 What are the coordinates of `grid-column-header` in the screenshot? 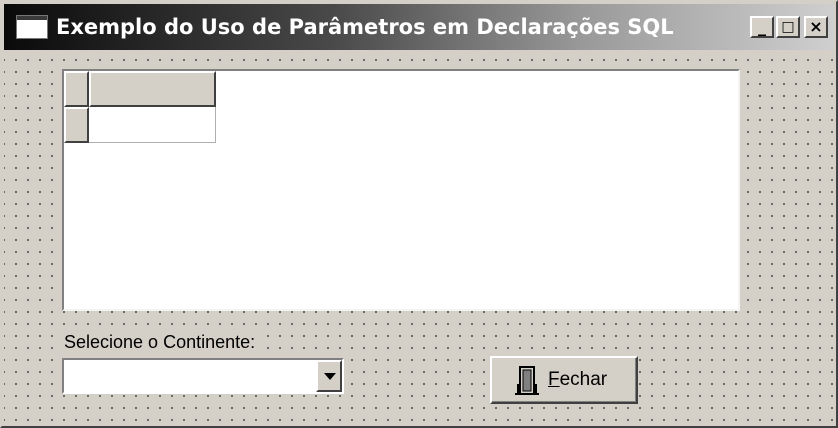 It's located at (152, 89).